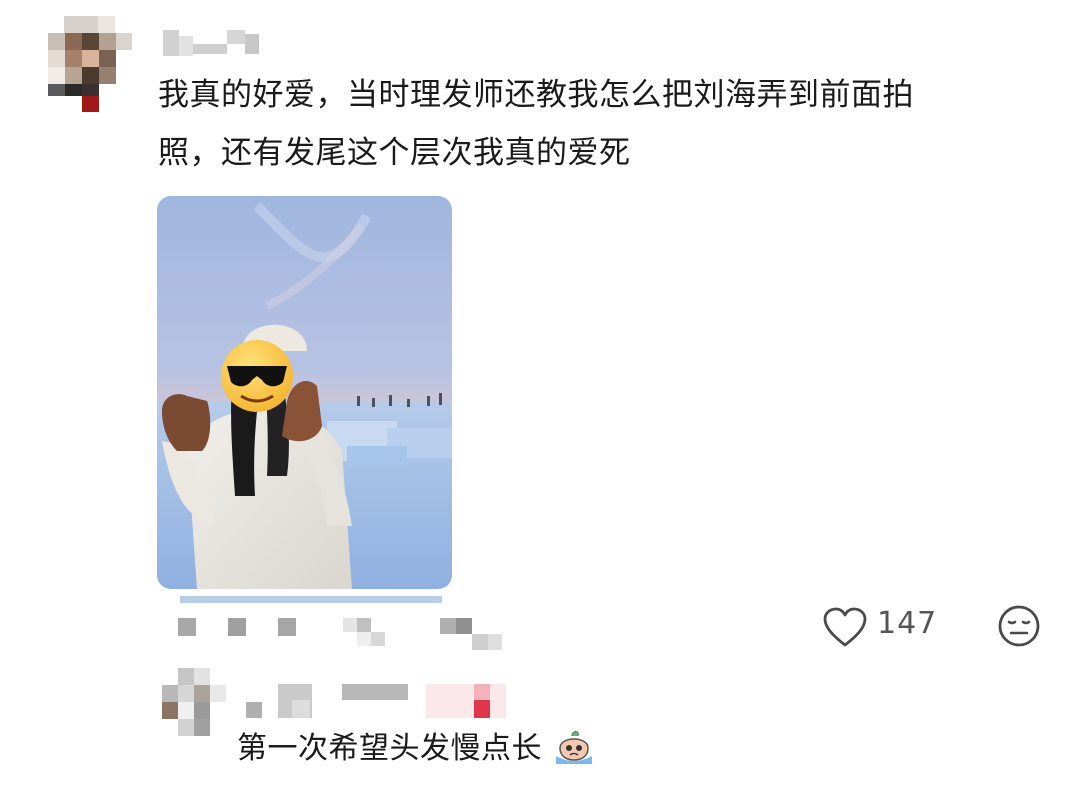 The image size is (1080, 785). Describe the element at coordinates (90, 64) in the screenshot. I see `commenter-avatar` at that location.